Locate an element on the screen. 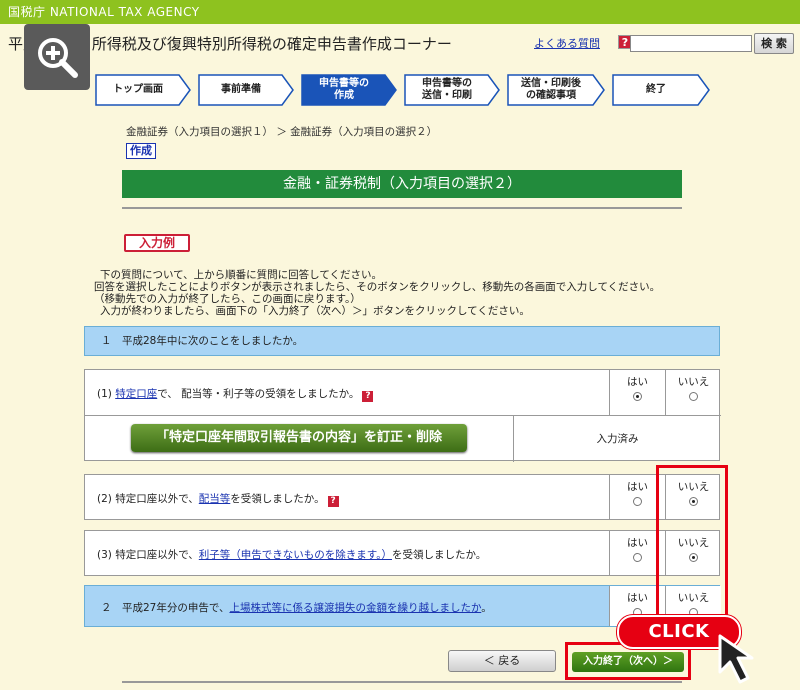 The image size is (800, 690). question-text: (1) 特定口座で、 配当等・利子等の受領をしましたか。? is located at coordinates (235, 394).